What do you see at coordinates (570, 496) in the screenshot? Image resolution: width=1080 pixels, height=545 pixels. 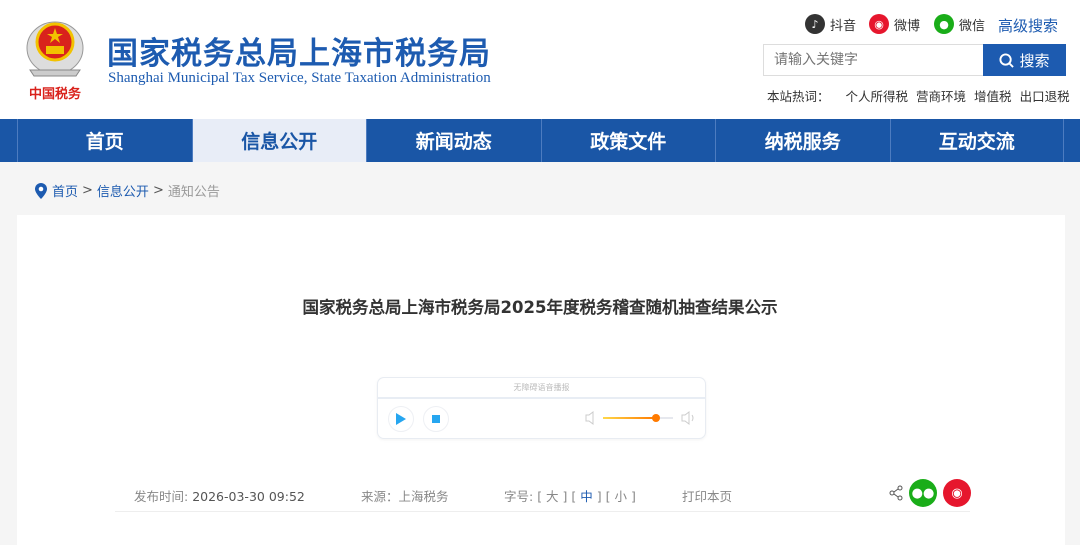 I see `font-size-control: 字号: [ 大 ] [ 中 ] [ 小 ]` at bounding box center [570, 496].